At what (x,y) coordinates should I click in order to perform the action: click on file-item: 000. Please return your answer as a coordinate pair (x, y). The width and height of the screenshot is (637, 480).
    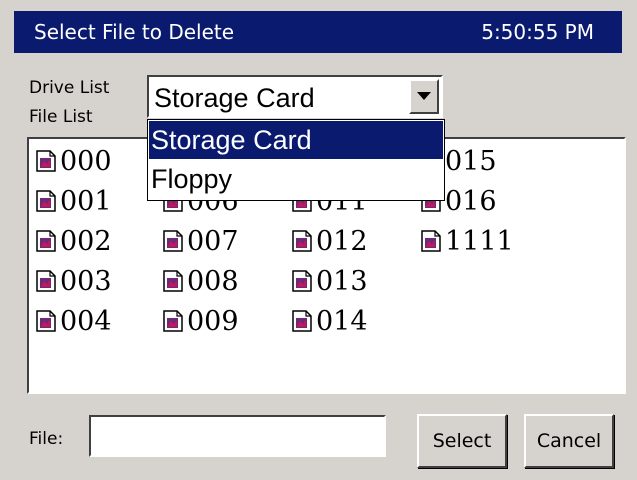
    Looking at the image, I should click on (73, 161).